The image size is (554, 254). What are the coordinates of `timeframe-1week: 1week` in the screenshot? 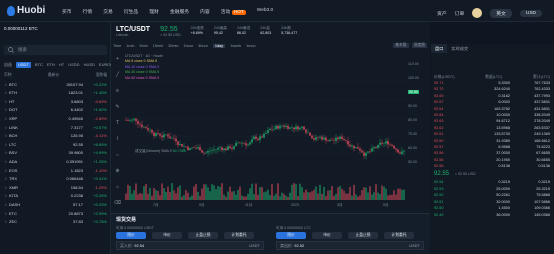 It's located at (235, 46).